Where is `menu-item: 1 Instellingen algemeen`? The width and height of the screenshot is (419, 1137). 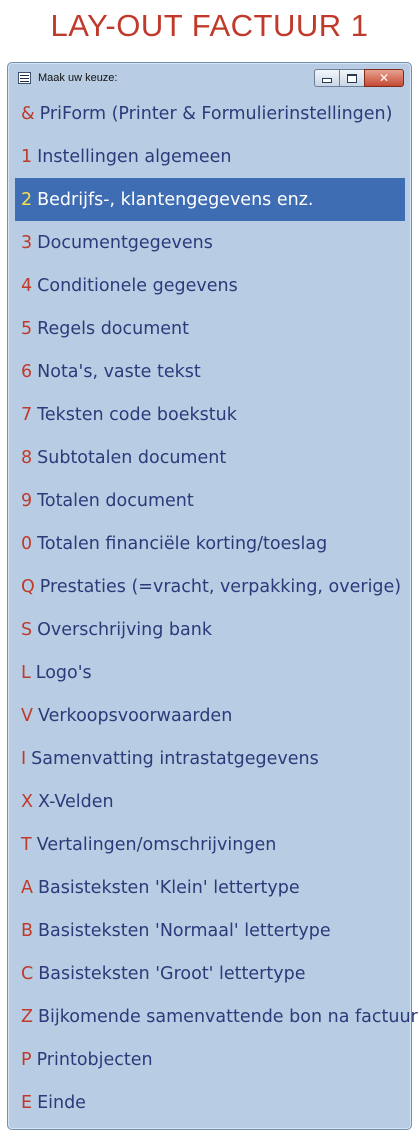
menu-item: 1 Instellingen algemeen is located at coordinates (210, 156).